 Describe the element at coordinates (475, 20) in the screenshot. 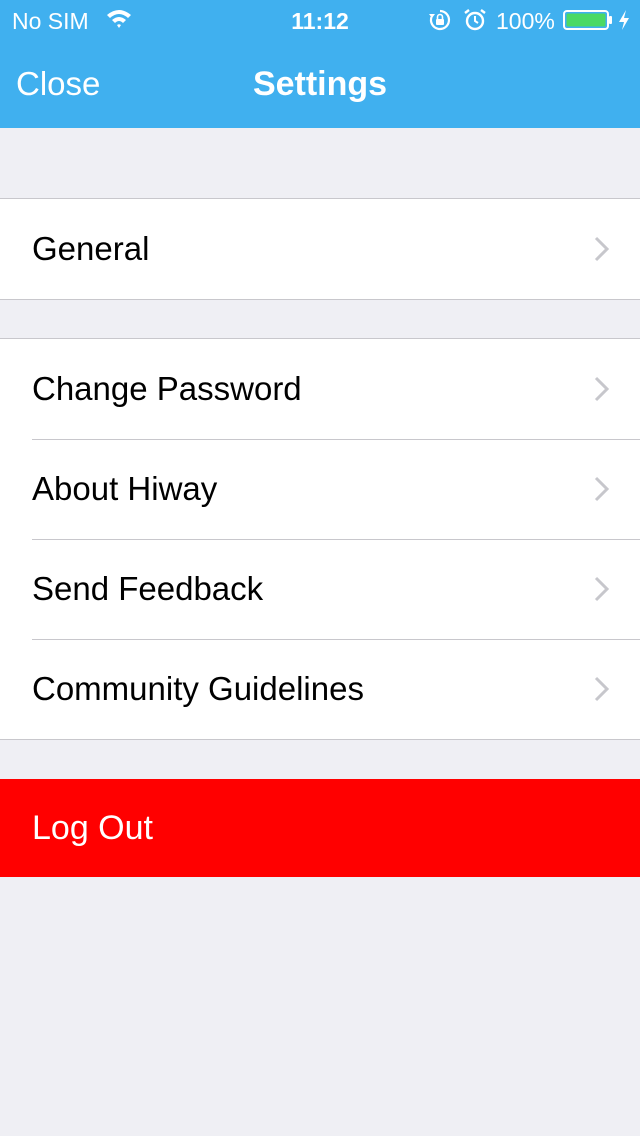

I see `alarm-icon` at that location.